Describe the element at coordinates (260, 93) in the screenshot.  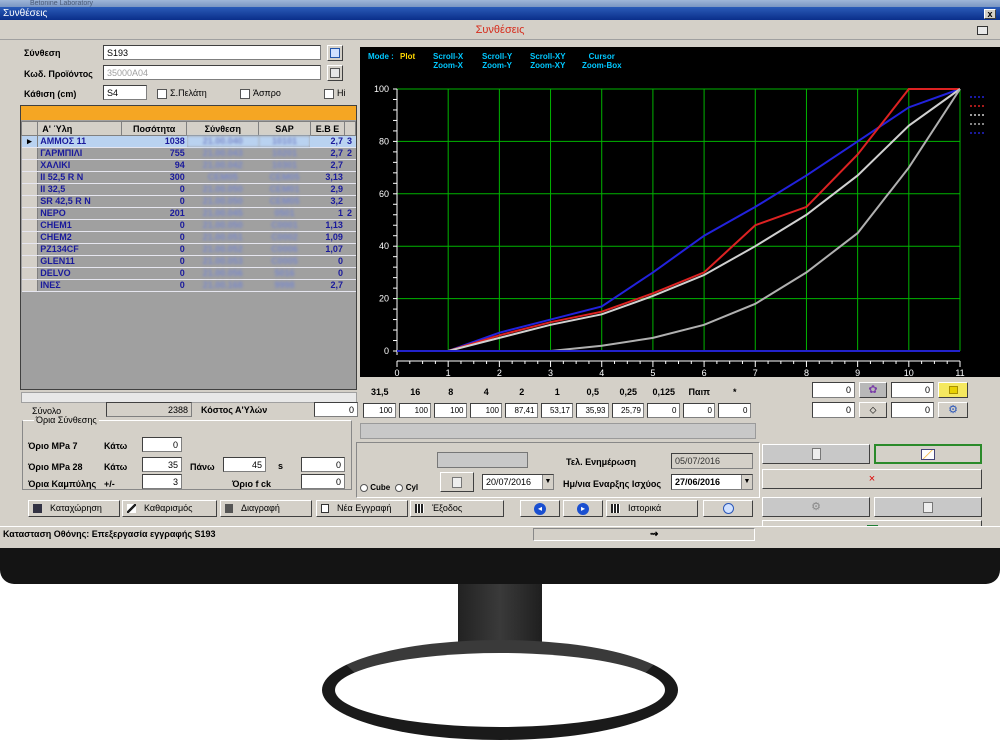
I see `white-checkbox: Άσπρο` at that location.